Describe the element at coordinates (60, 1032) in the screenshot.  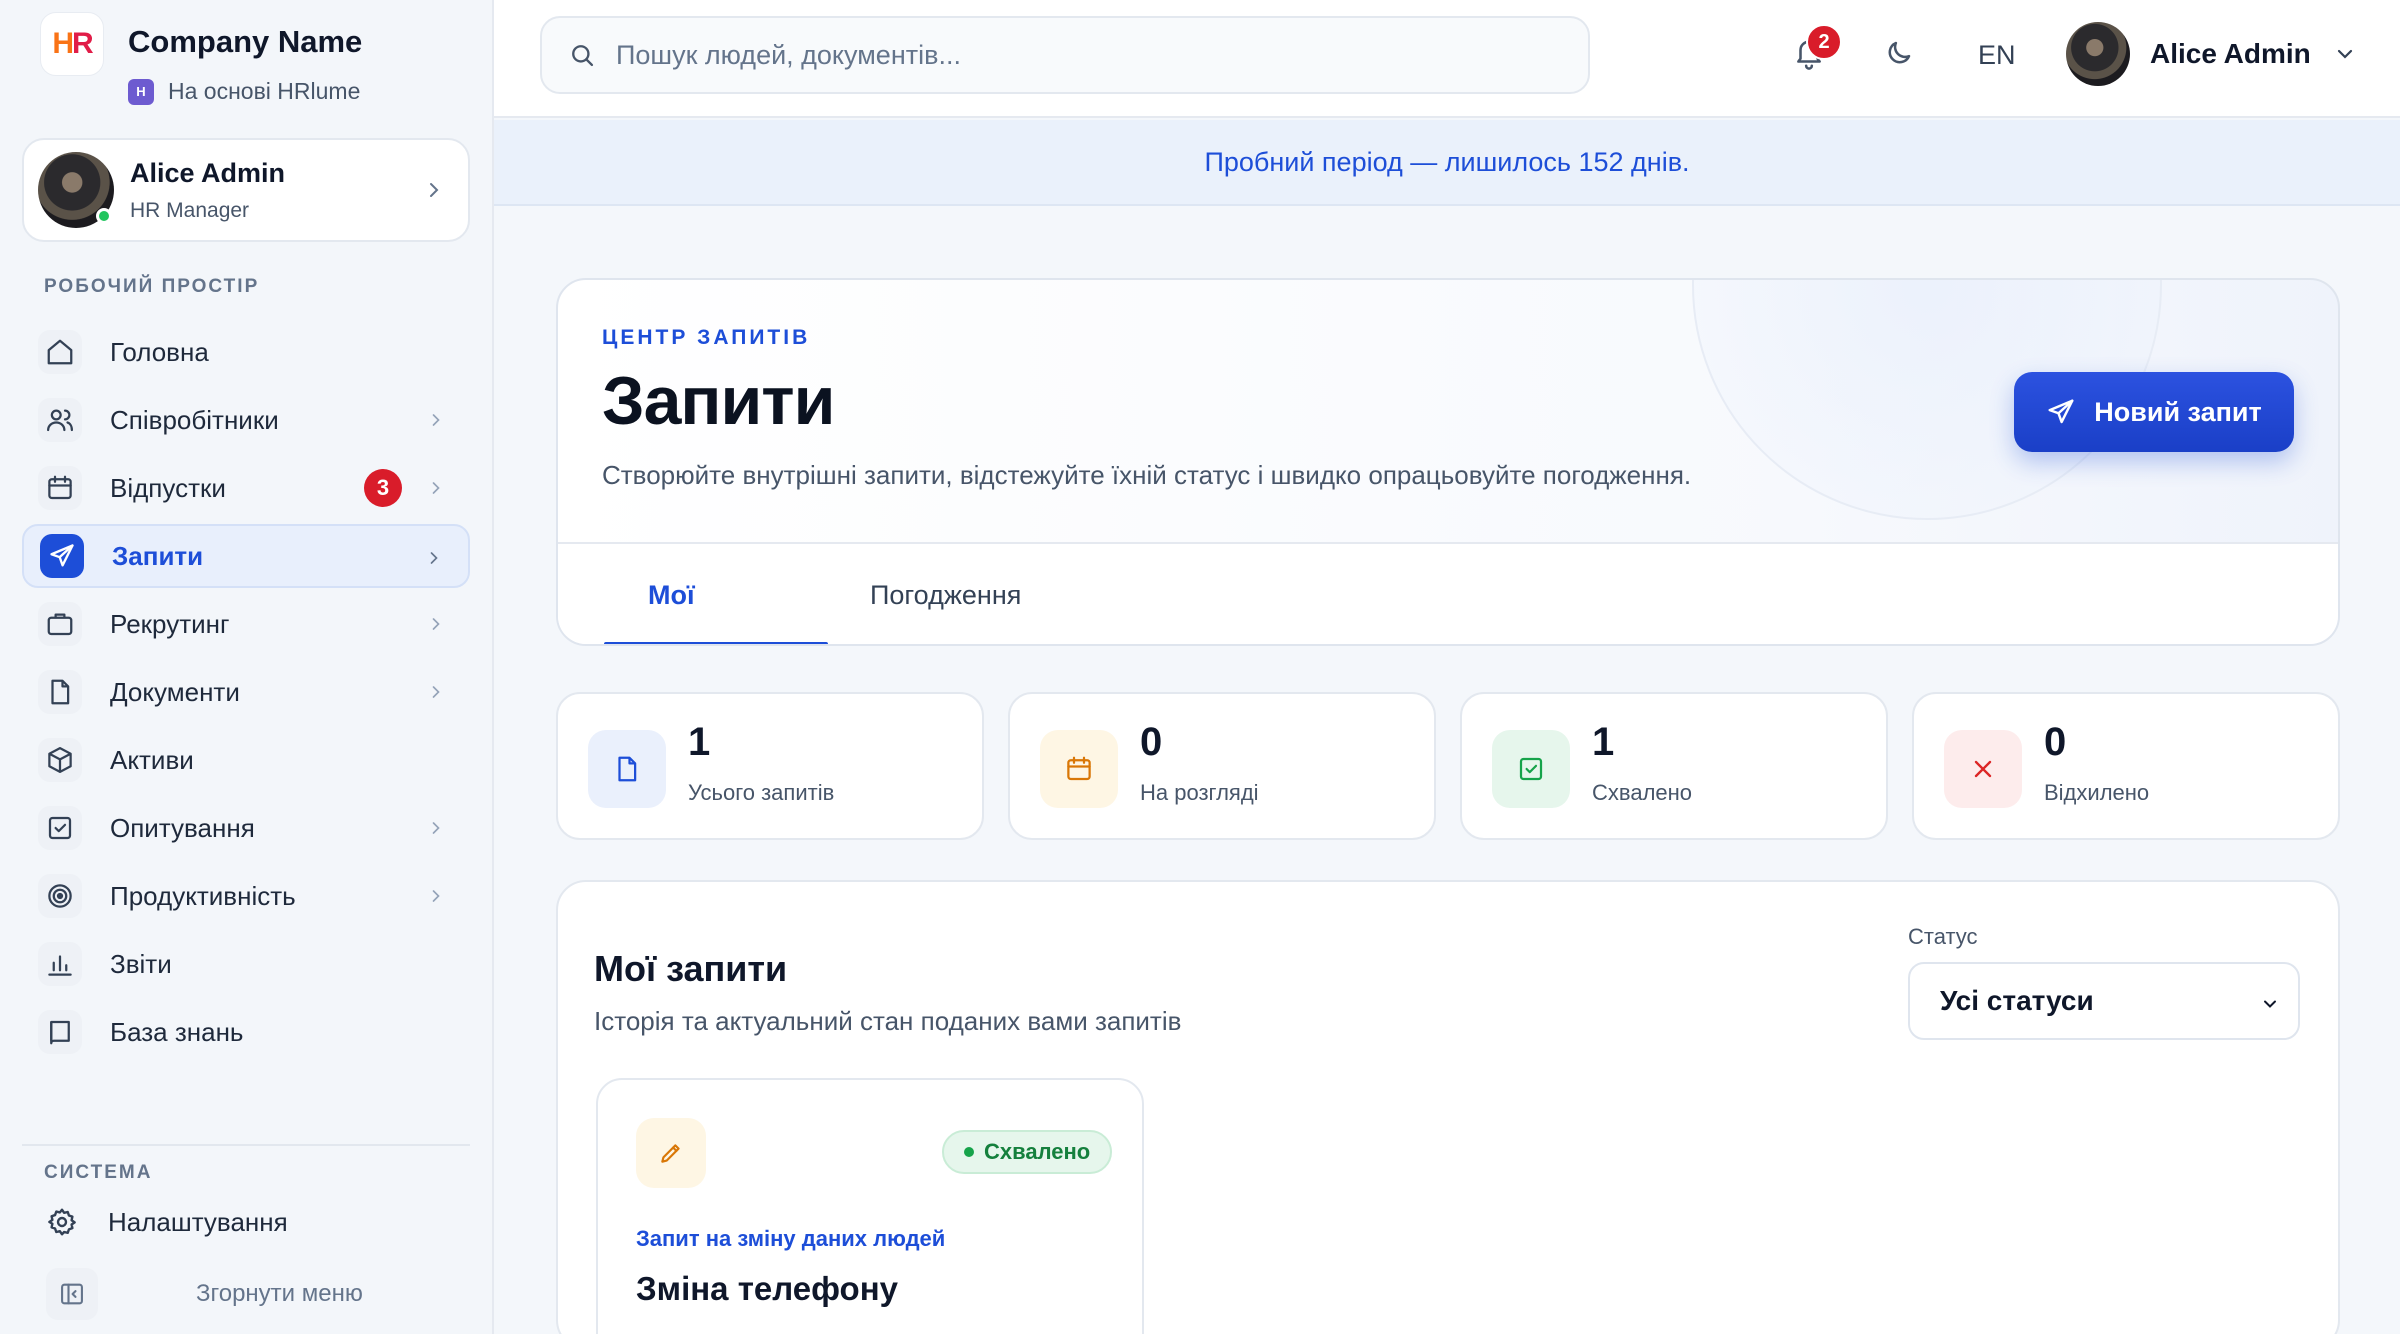
I see `book-icon` at that location.